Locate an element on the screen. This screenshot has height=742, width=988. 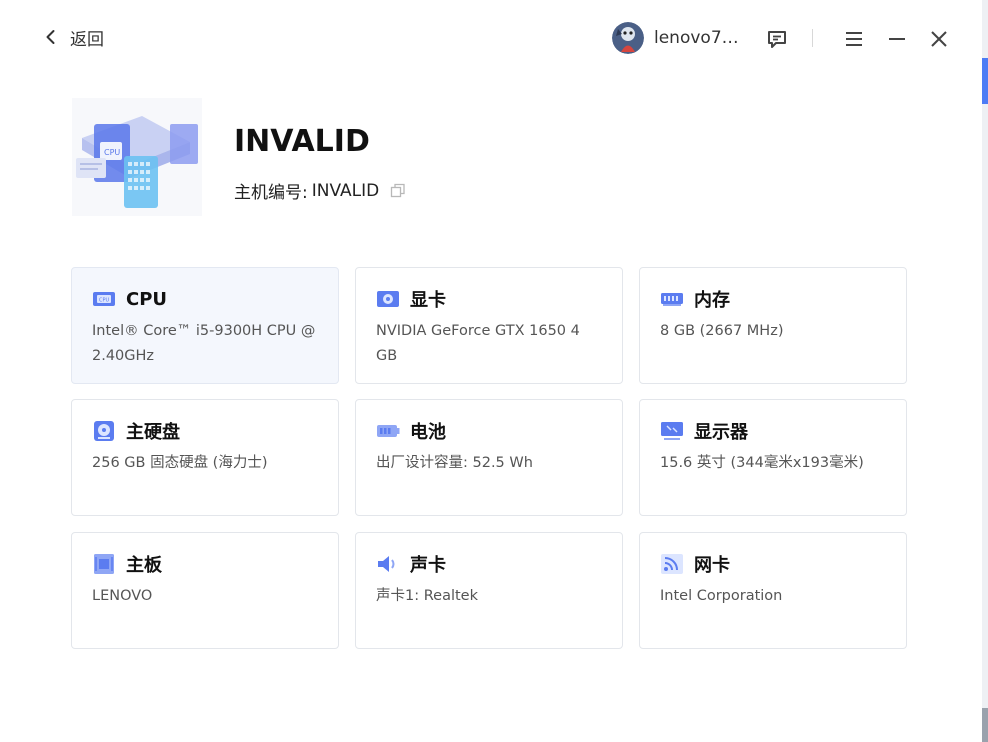
monitor-icon is located at coordinates (672, 431).